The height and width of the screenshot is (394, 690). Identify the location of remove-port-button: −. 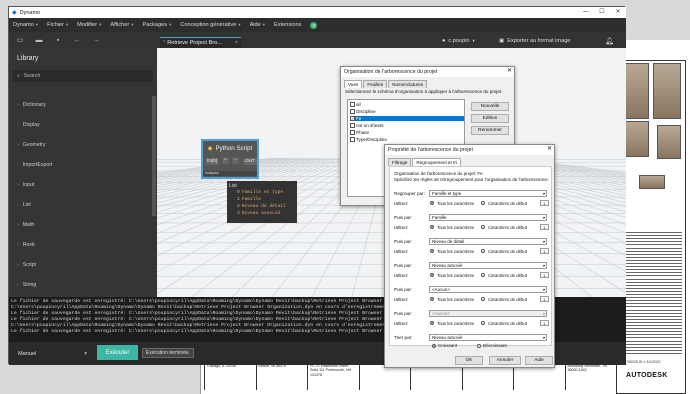
(235, 160).